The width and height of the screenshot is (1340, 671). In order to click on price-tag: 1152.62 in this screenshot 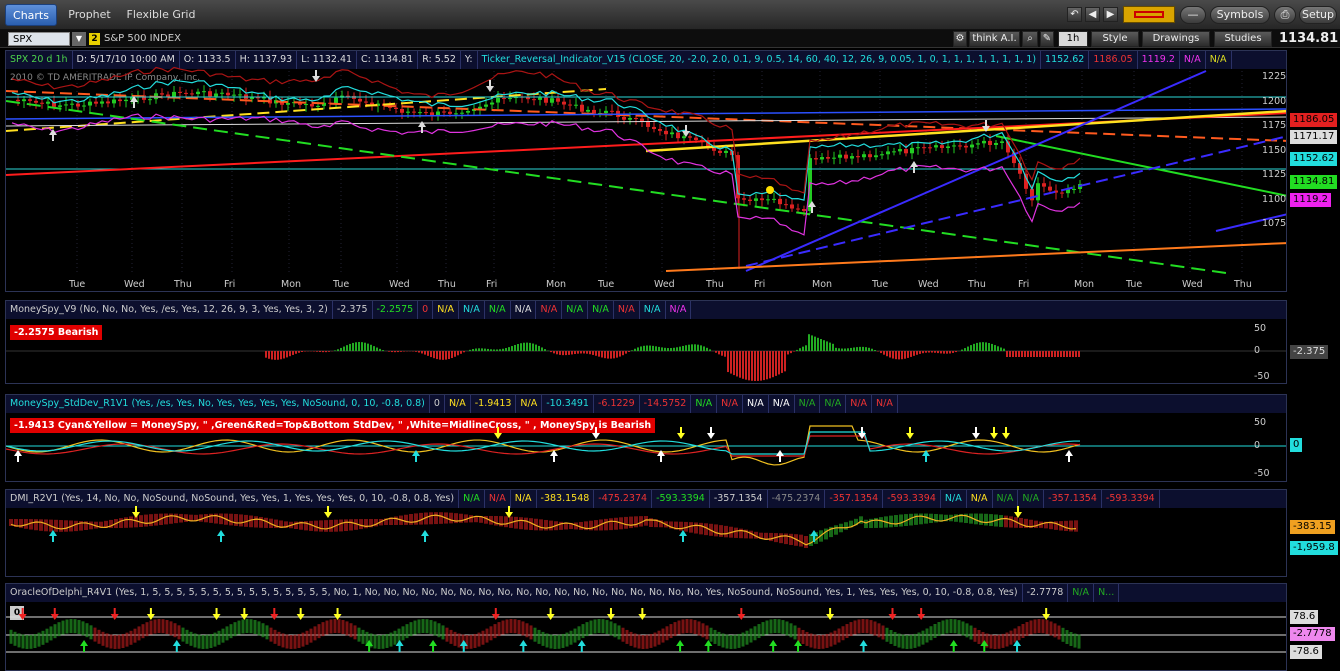, I will do `click(1314, 159)`.